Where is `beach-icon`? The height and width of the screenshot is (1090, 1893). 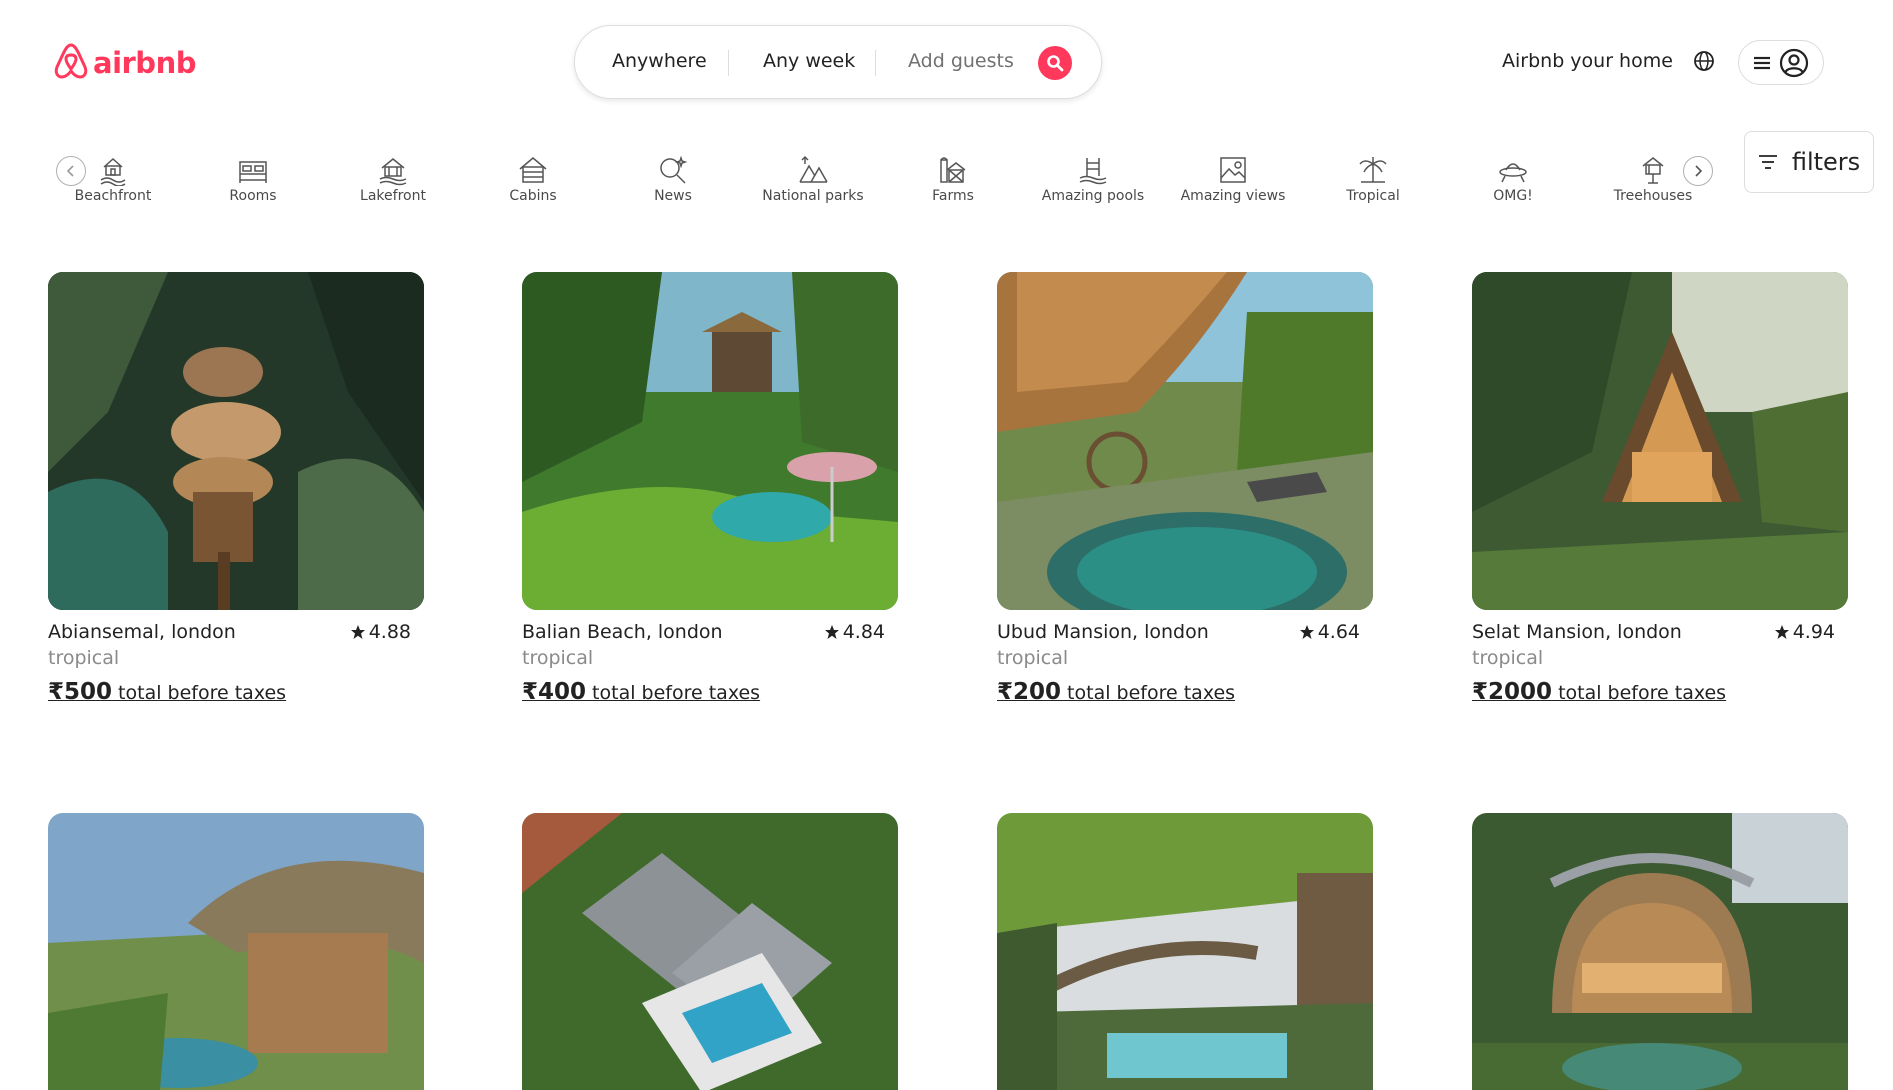
beach-icon is located at coordinates (113, 171).